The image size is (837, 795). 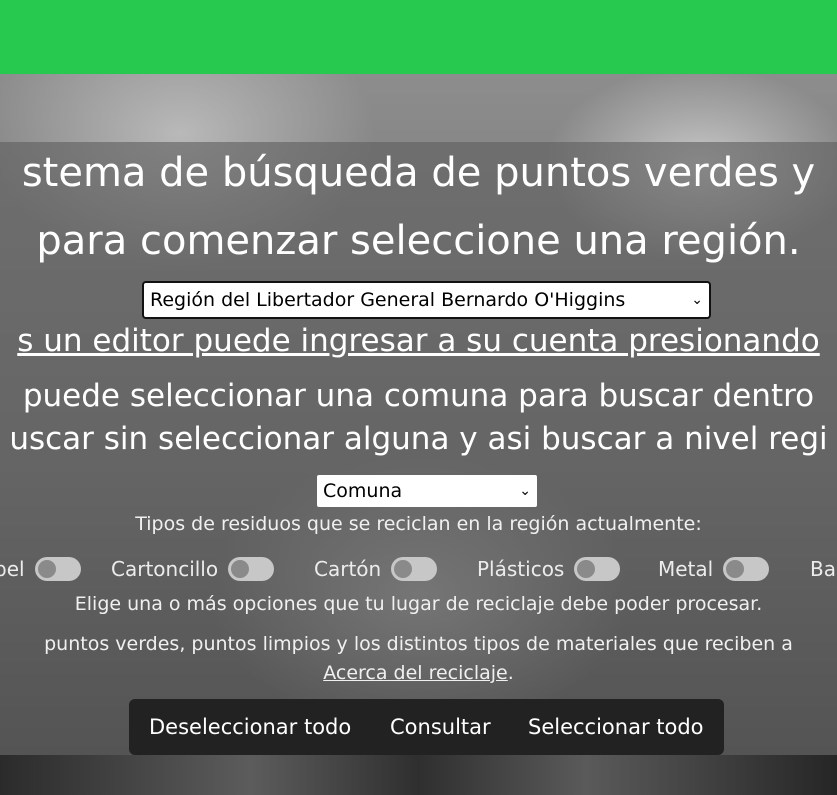 I want to click on toggle-item-baterias: Ba, so click(x=823, y=569).